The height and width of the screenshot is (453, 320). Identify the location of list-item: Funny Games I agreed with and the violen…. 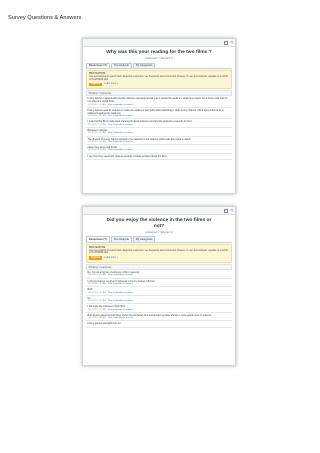
(159, 102).